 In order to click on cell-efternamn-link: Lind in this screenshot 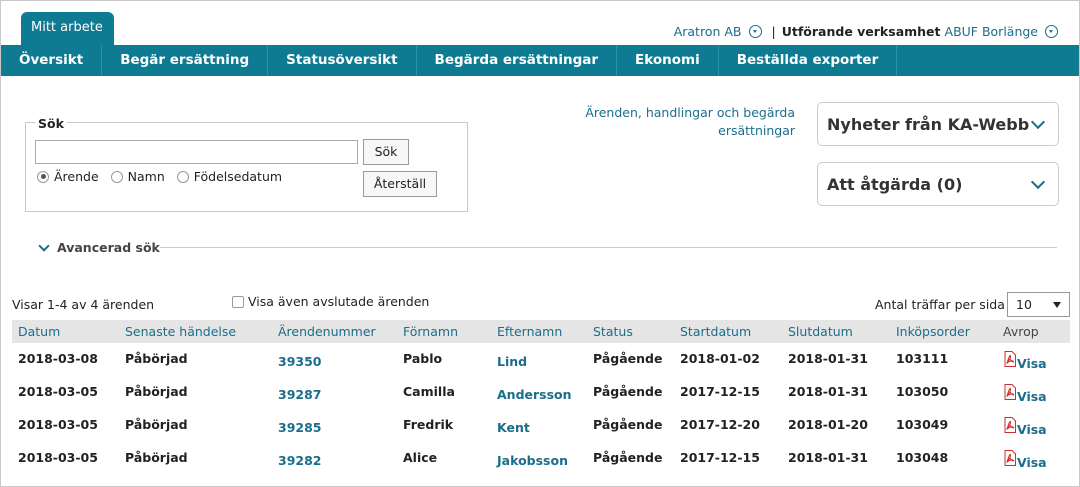, I will do `click(512, 361)`.